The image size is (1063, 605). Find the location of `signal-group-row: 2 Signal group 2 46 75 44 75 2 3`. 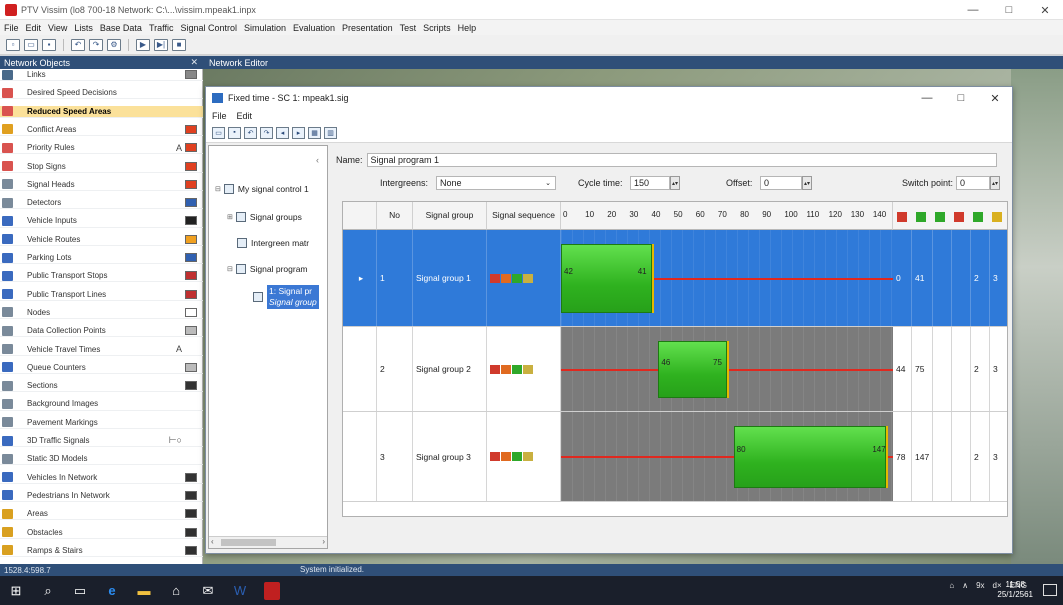

signal-group-row: 2 Signal group 2 46 75 44 75 2 3 is located at coordinates (675, 369).